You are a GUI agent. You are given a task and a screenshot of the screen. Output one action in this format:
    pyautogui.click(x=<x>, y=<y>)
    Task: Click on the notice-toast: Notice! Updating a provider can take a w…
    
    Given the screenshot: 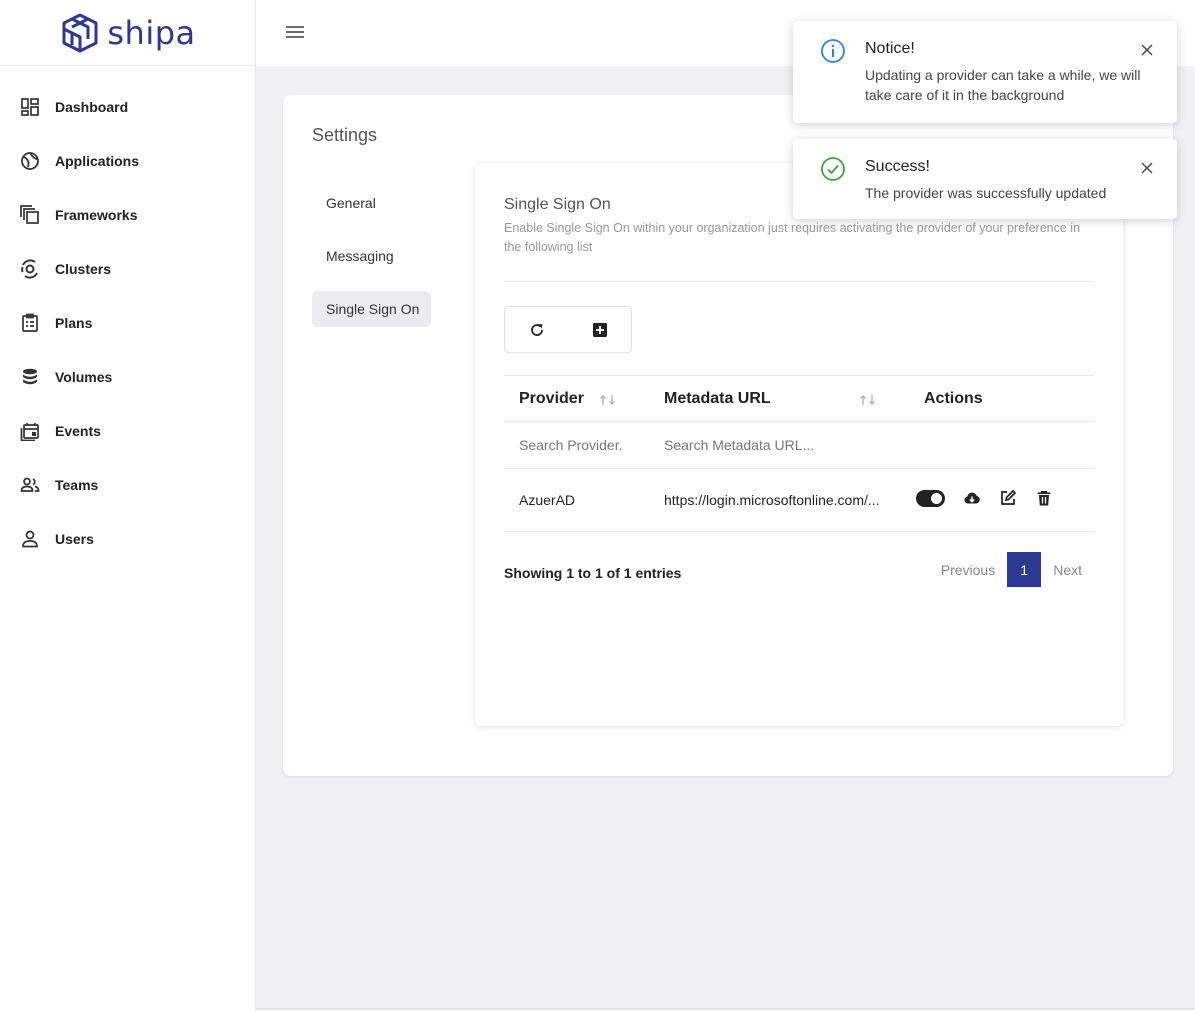 What is the action you would take?
    pyautogui.click(x=985, y=72)
    